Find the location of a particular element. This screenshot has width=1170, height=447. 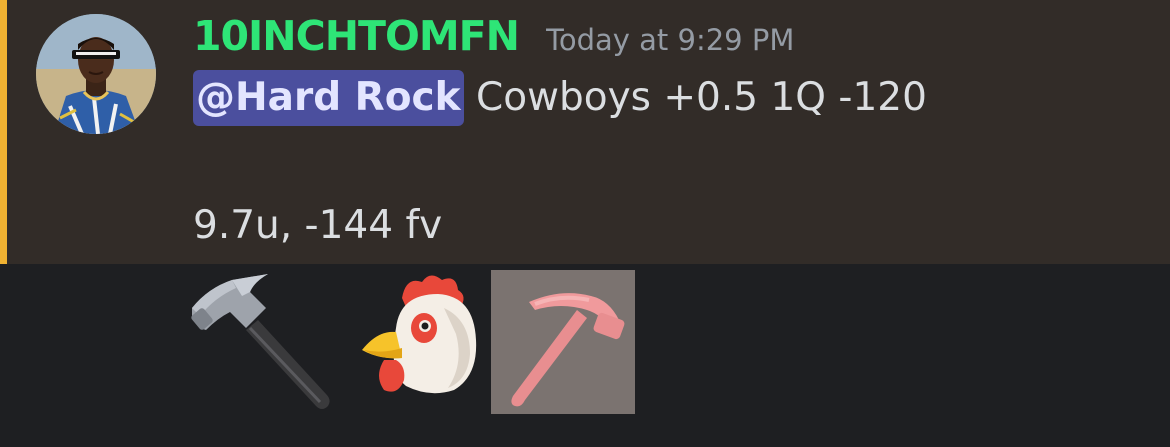

message-timestamp: Today at 9:29 PM is located at coordinates (670, 40).